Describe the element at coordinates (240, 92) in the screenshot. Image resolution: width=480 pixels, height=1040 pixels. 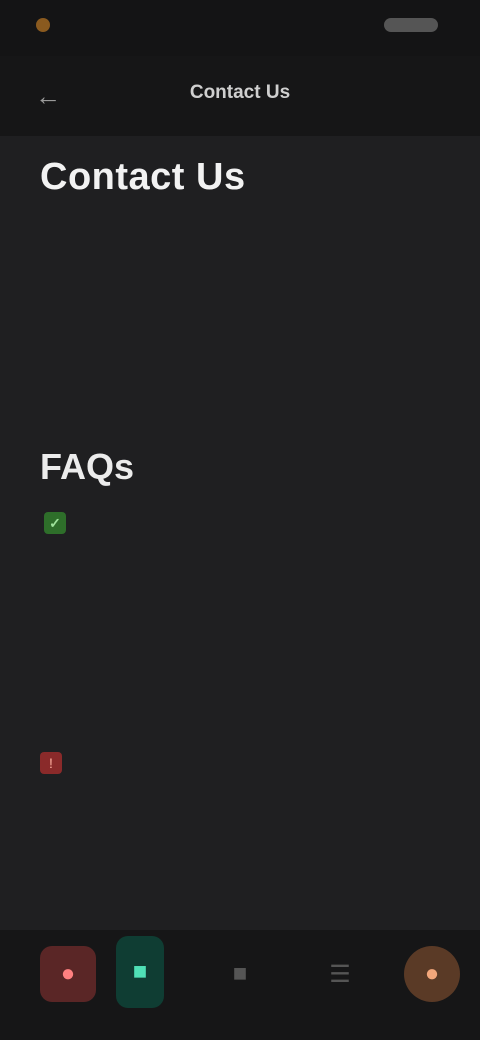
I see `page-title: Contact Us` at that location.